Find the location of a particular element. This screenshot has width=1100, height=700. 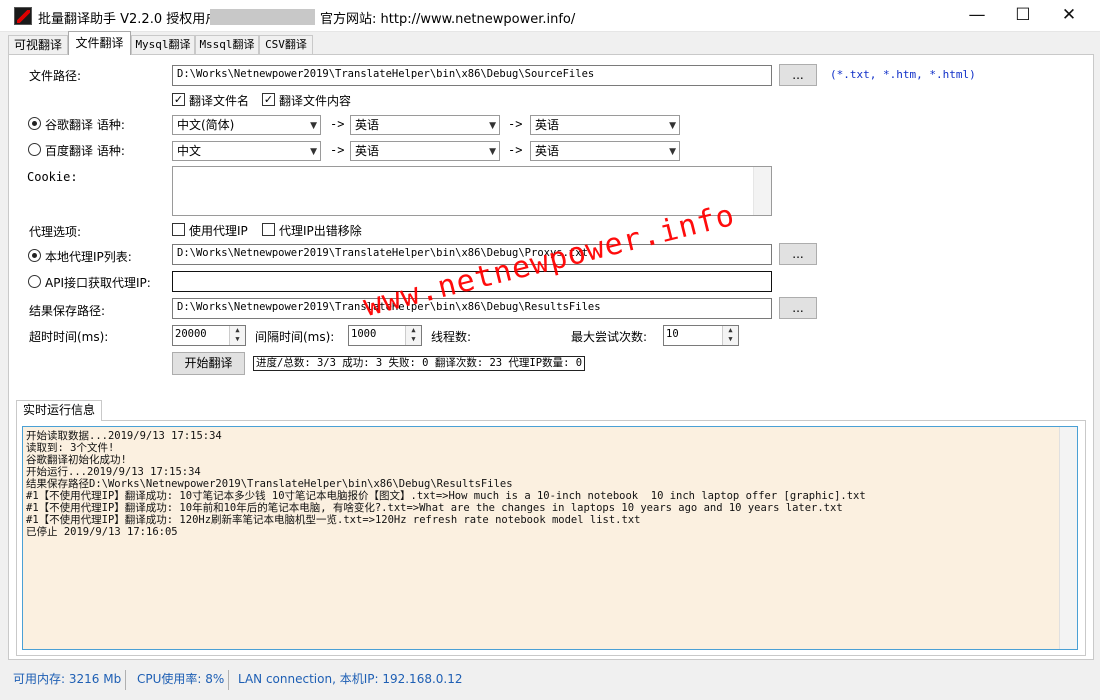

log-scrollbar is located at coordinates (1068, 538).